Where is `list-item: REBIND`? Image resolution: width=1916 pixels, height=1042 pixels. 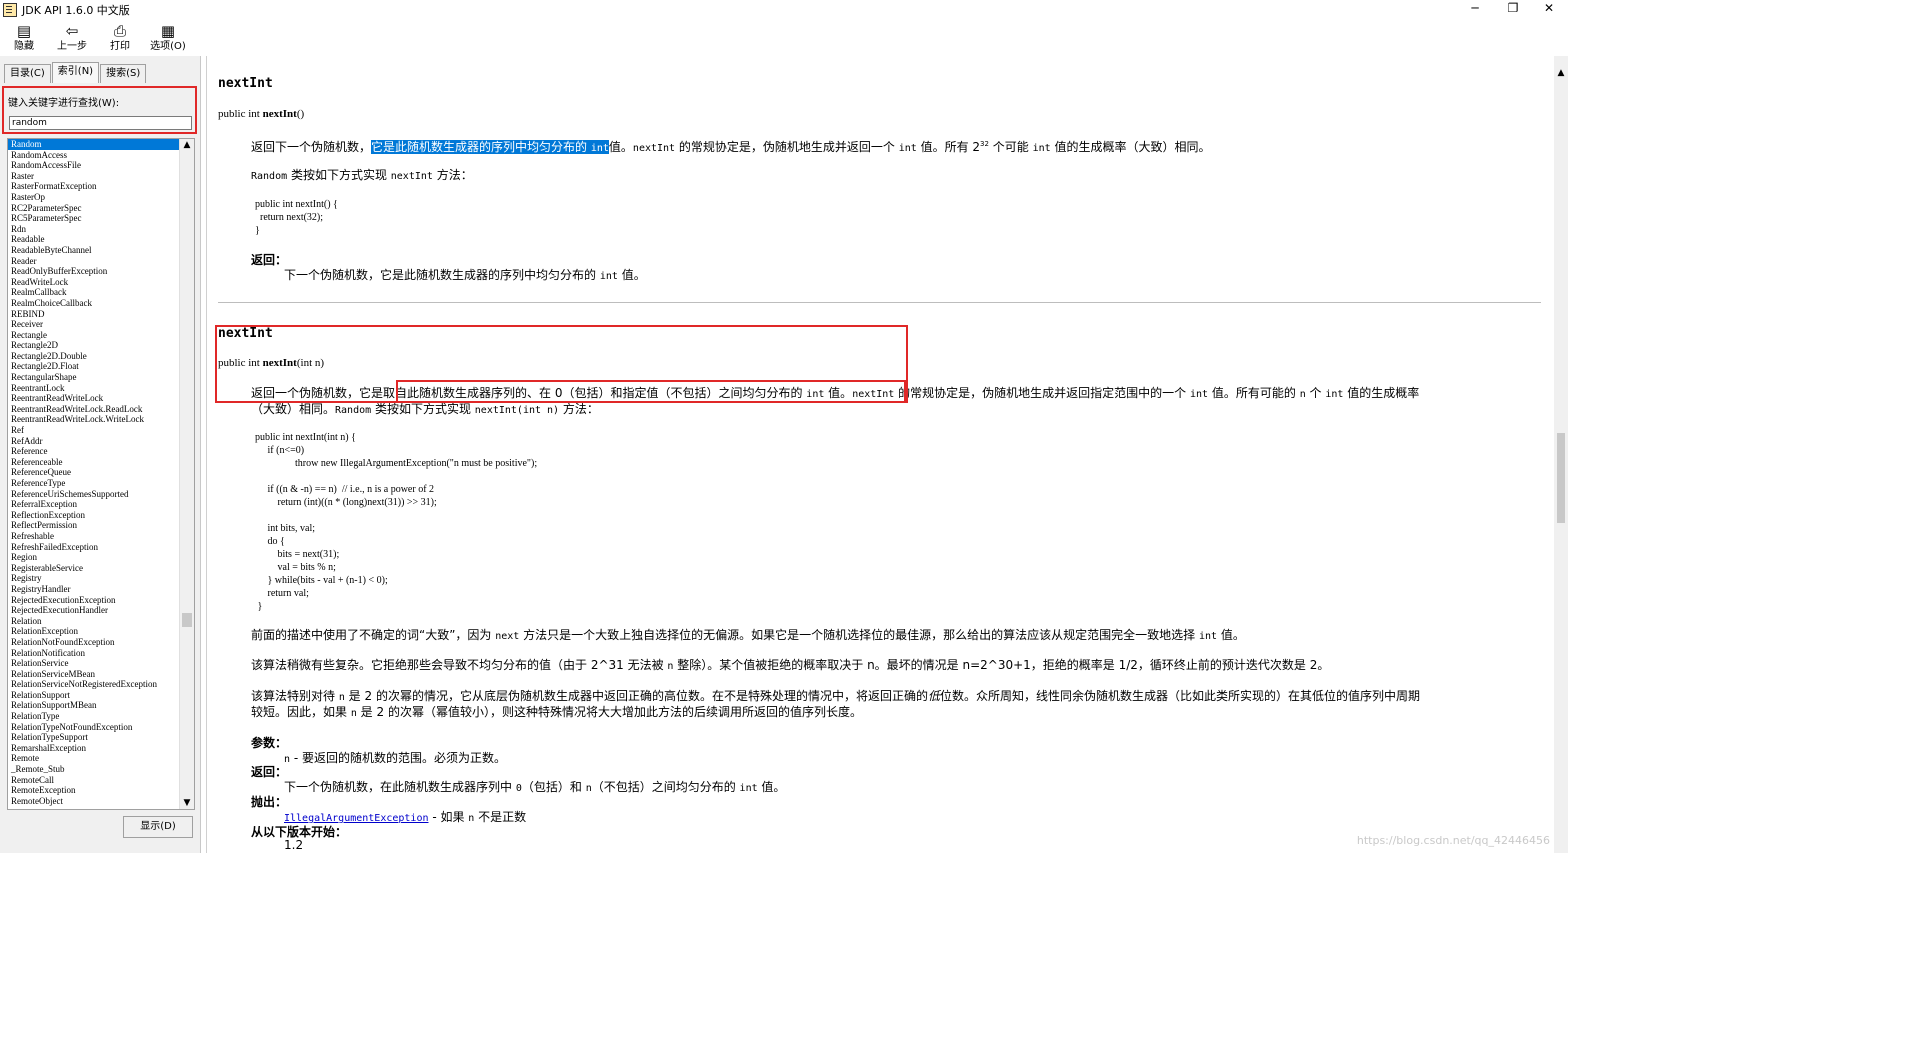
list-item: REBIND is located at coordinates (93, 314).